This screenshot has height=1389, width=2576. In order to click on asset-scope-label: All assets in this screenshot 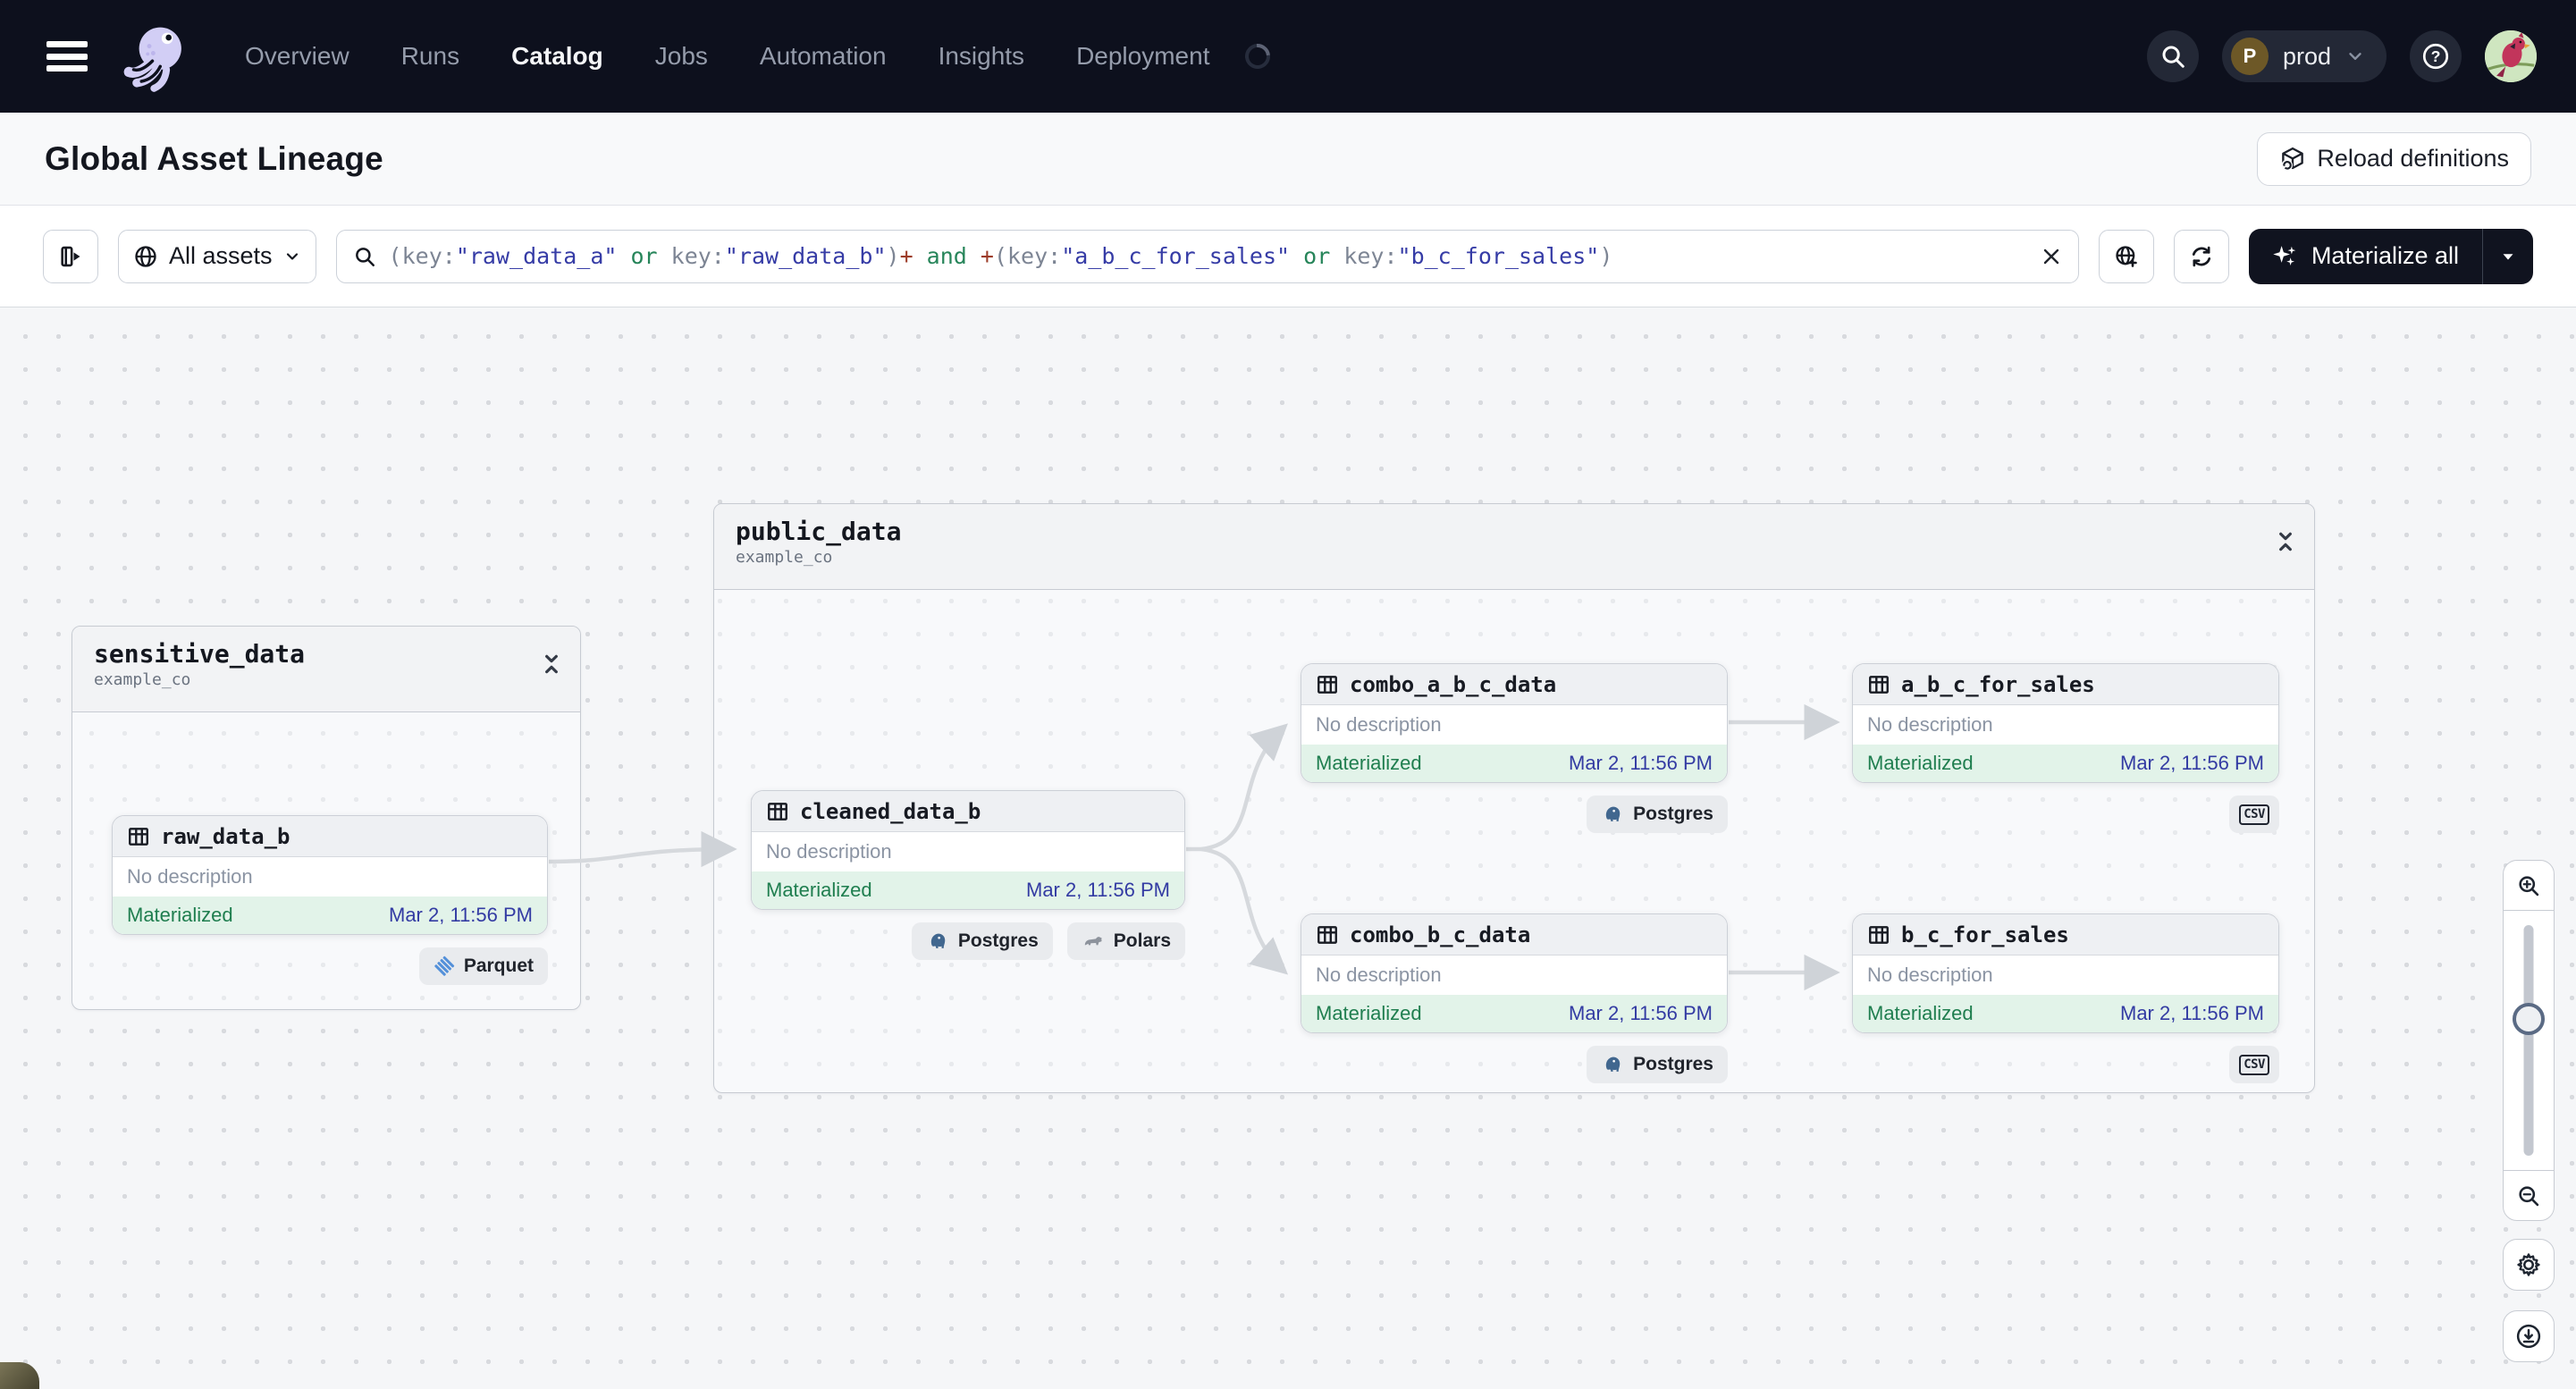, I will do `click(221, 255)`.